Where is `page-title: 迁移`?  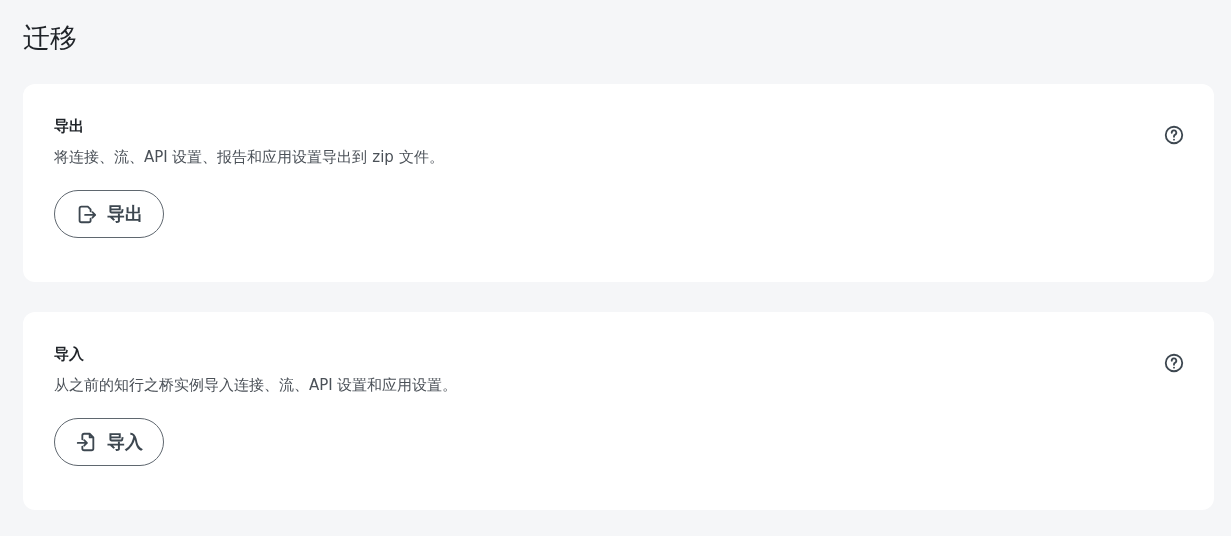
page-title: 迁移 is located at coordinates (50, 38).